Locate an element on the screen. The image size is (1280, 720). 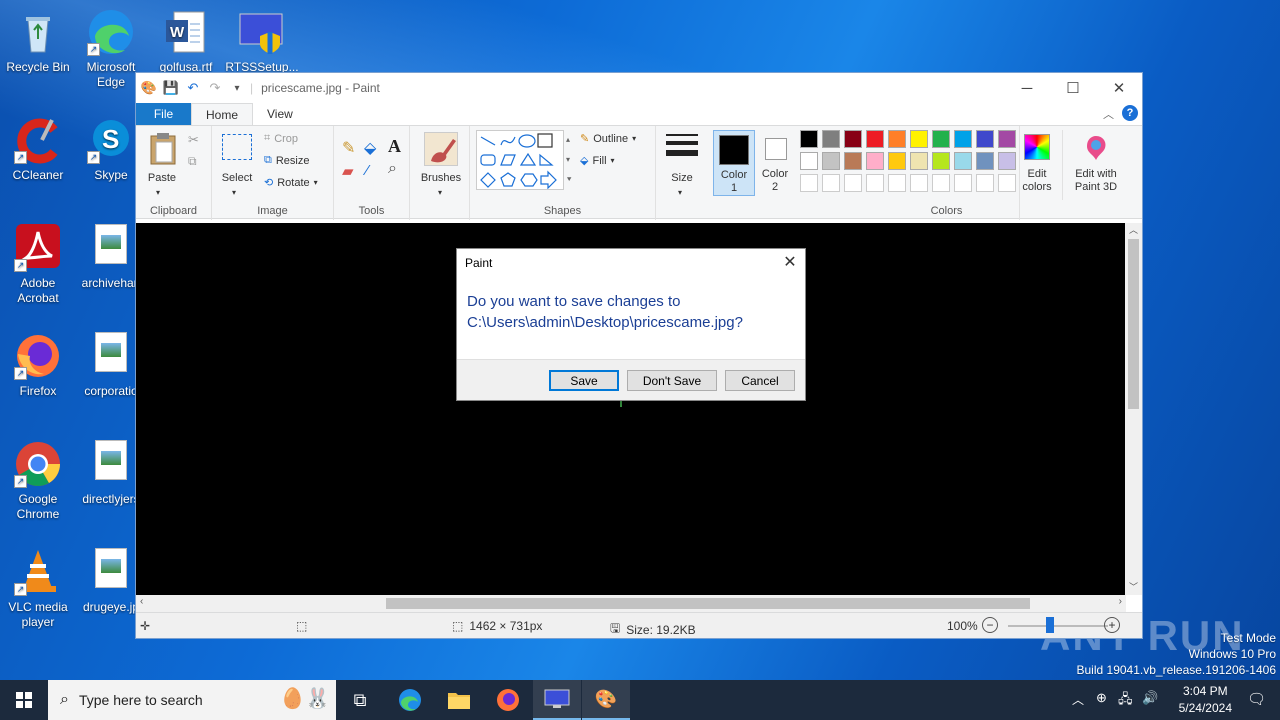
close-button: ✕ is located at coordinates (1119, 88).